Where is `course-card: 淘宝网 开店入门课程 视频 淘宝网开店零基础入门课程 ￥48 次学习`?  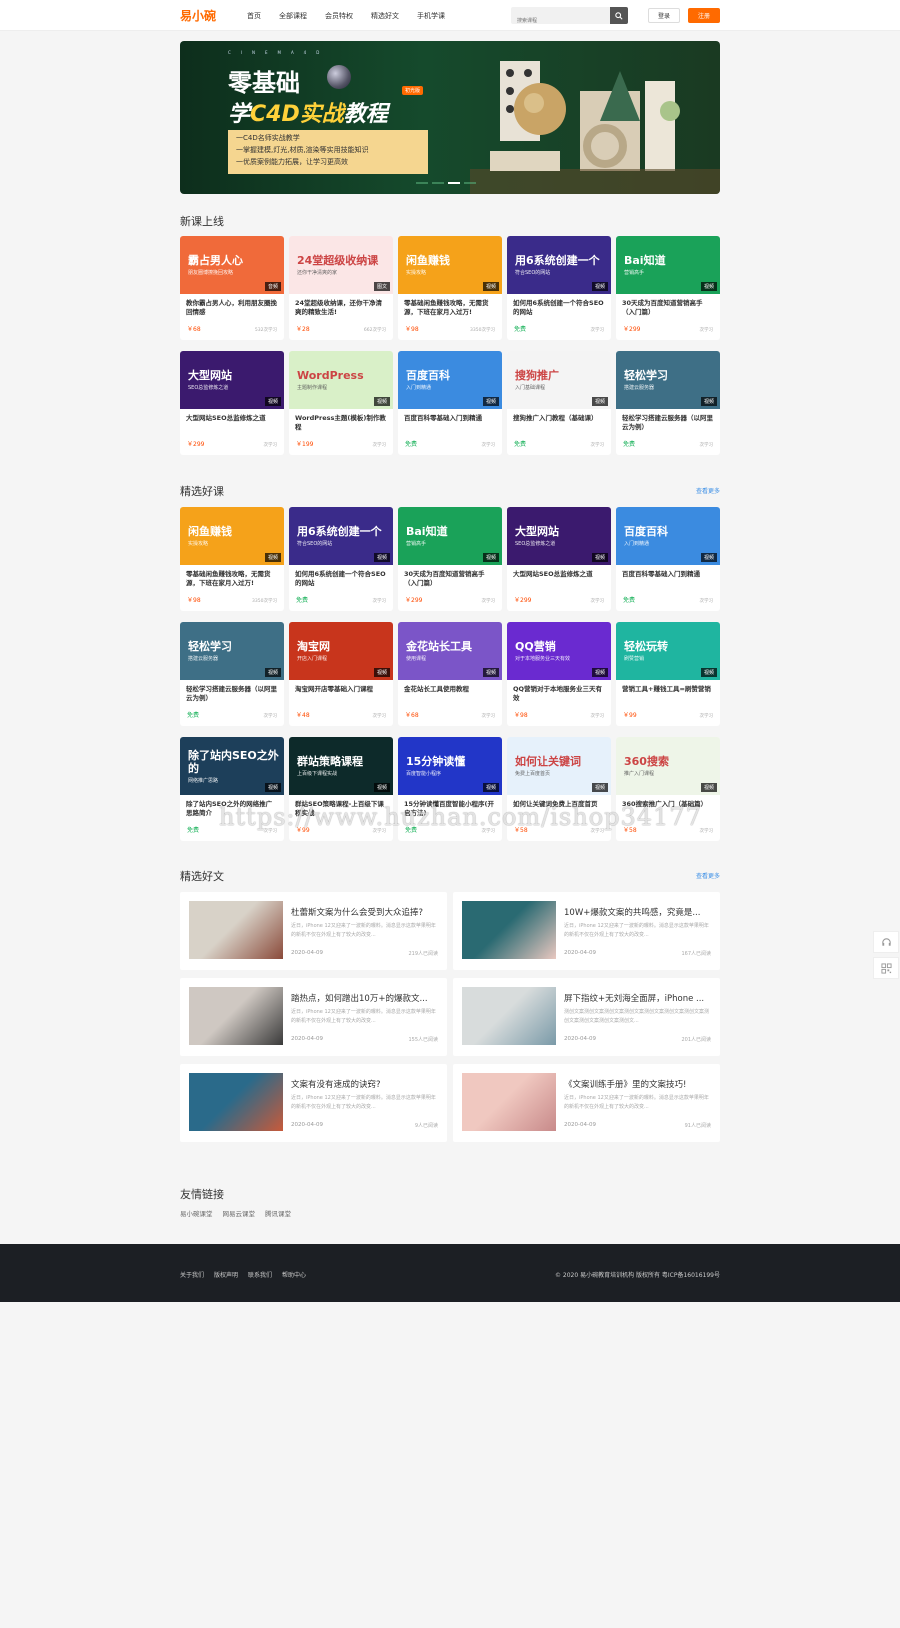 course-card: 淘宝网 开店入门课程 视频 淘宝网开店零基础入门课程 ￥48 次学习 is located at coordinates (341, 674).